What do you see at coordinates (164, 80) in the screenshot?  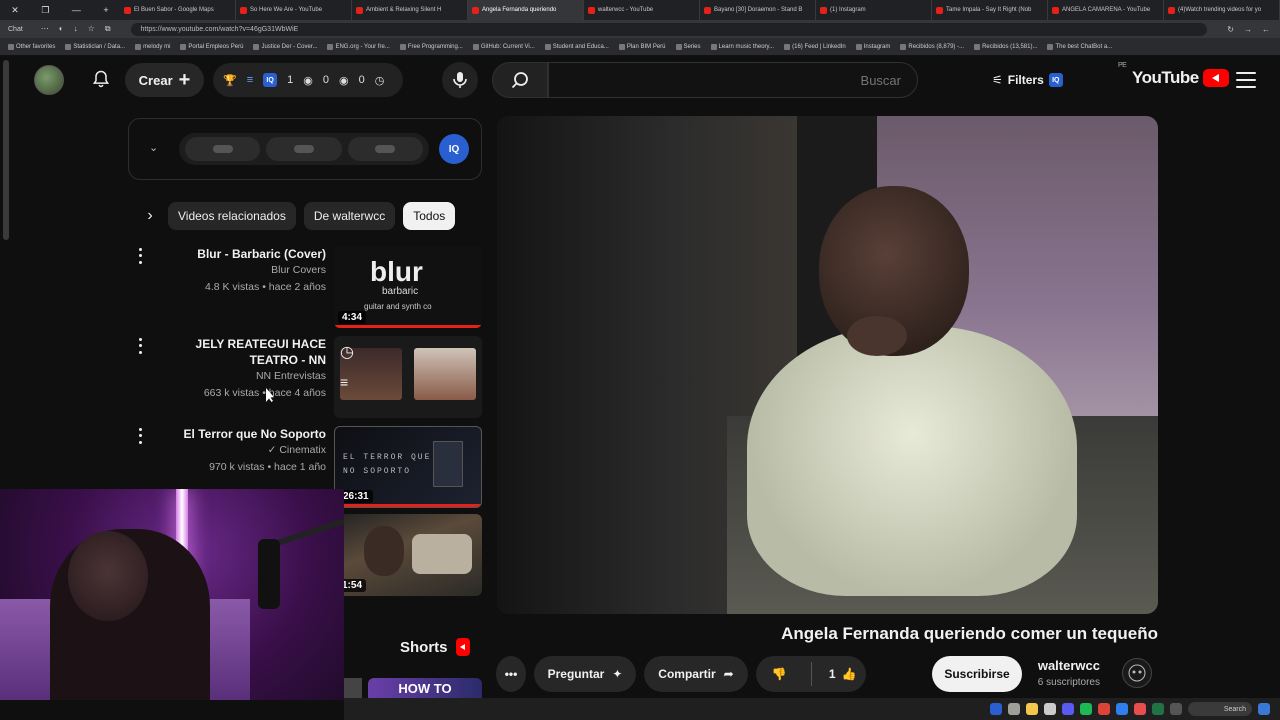 I see `create-button: Crear +` at bounding box center [164, 80].